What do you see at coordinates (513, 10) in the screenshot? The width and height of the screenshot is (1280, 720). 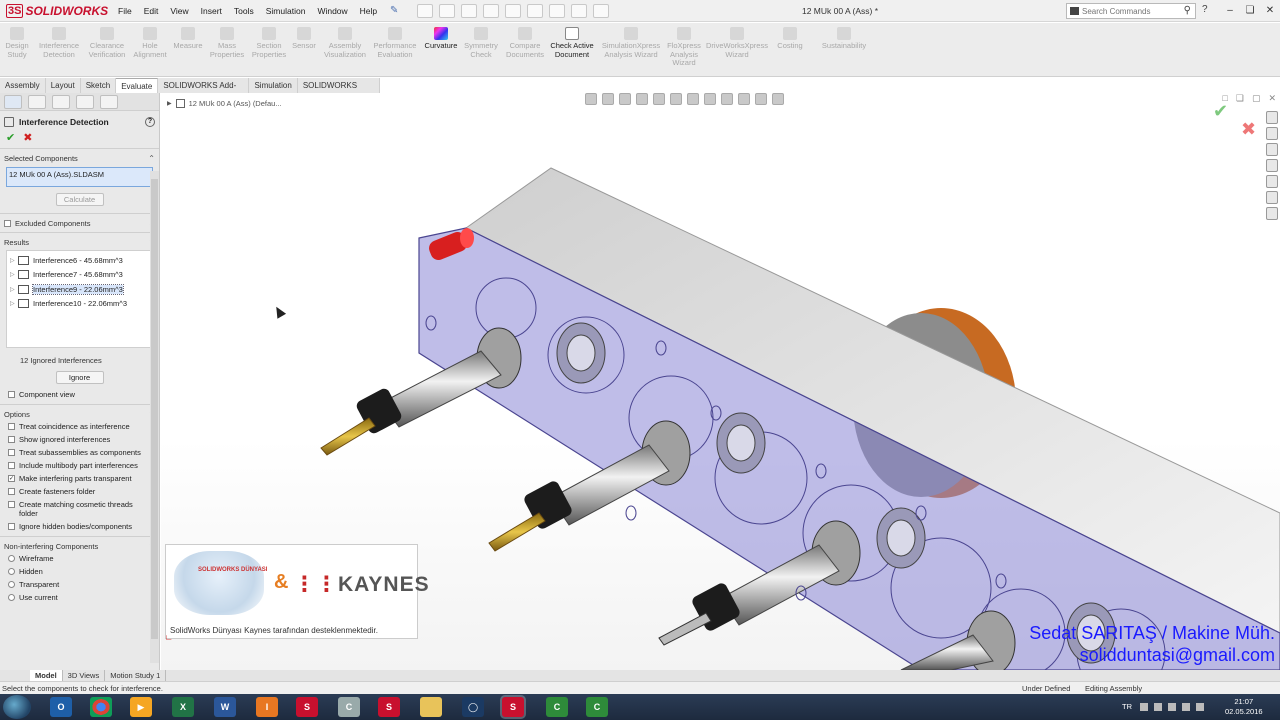 I see `undo-icon` at bounding box center [513, 10].